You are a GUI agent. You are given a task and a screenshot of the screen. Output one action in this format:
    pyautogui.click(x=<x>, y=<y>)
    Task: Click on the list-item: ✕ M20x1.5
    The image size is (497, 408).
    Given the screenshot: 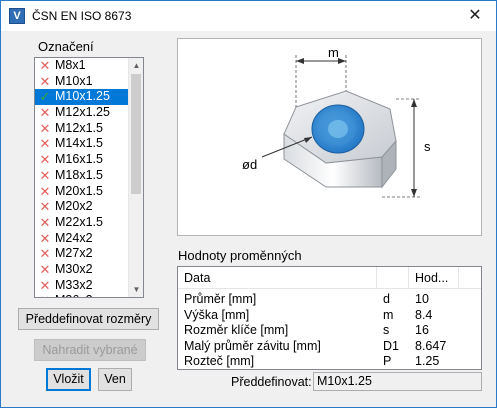 What is the action you would take?
    pyautogui.click(x=82, y=192)
    